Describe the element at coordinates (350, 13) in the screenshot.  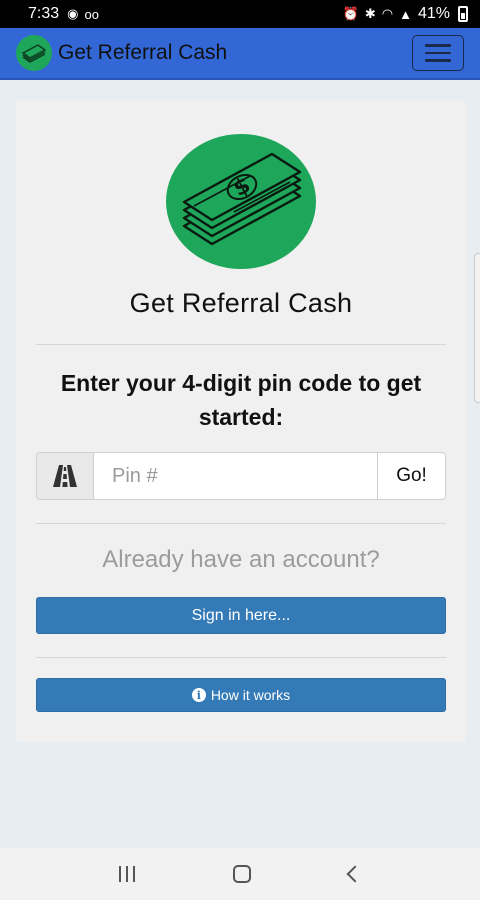
I see `alarm-icon: ⏰` at that location.